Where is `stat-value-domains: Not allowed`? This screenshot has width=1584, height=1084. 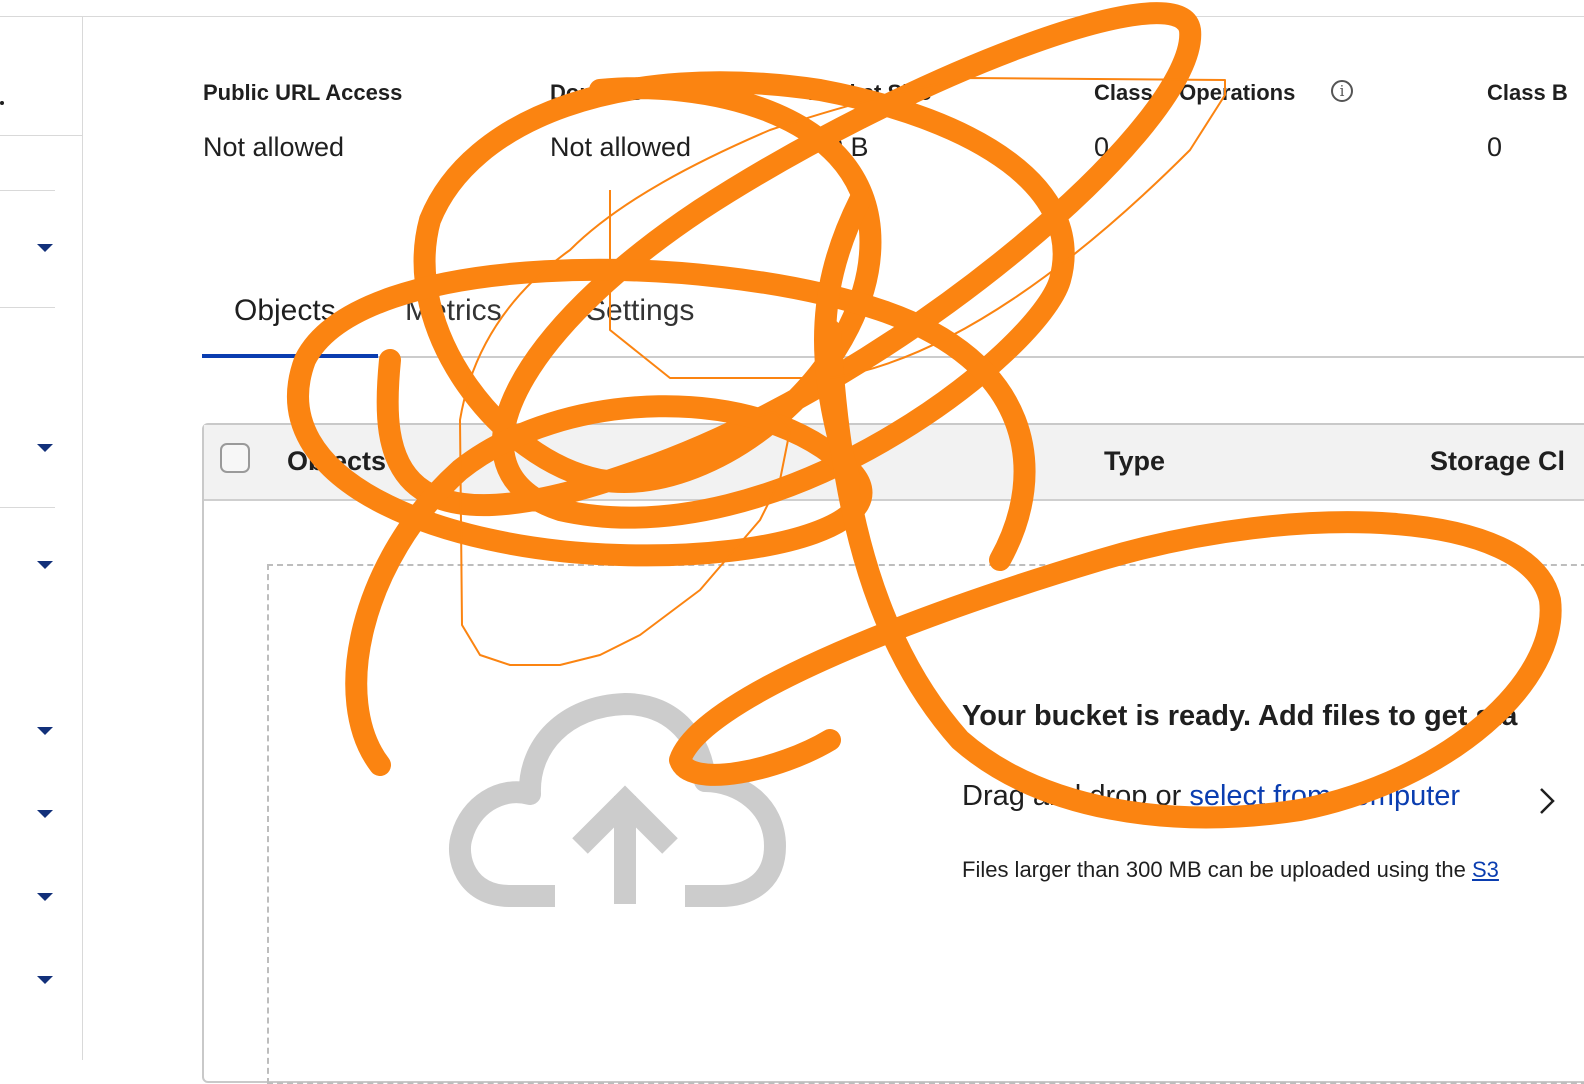
stat-value-domains: Not allowed is located at coordinates (621, 147).